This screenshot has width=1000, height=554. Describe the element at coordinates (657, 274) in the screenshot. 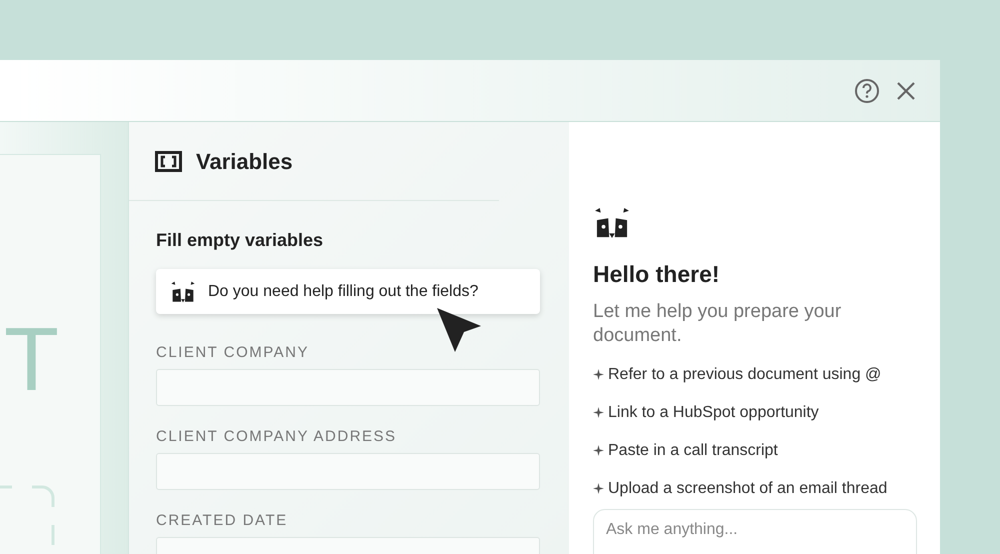

I see `greeting: Hello there!` at that location.